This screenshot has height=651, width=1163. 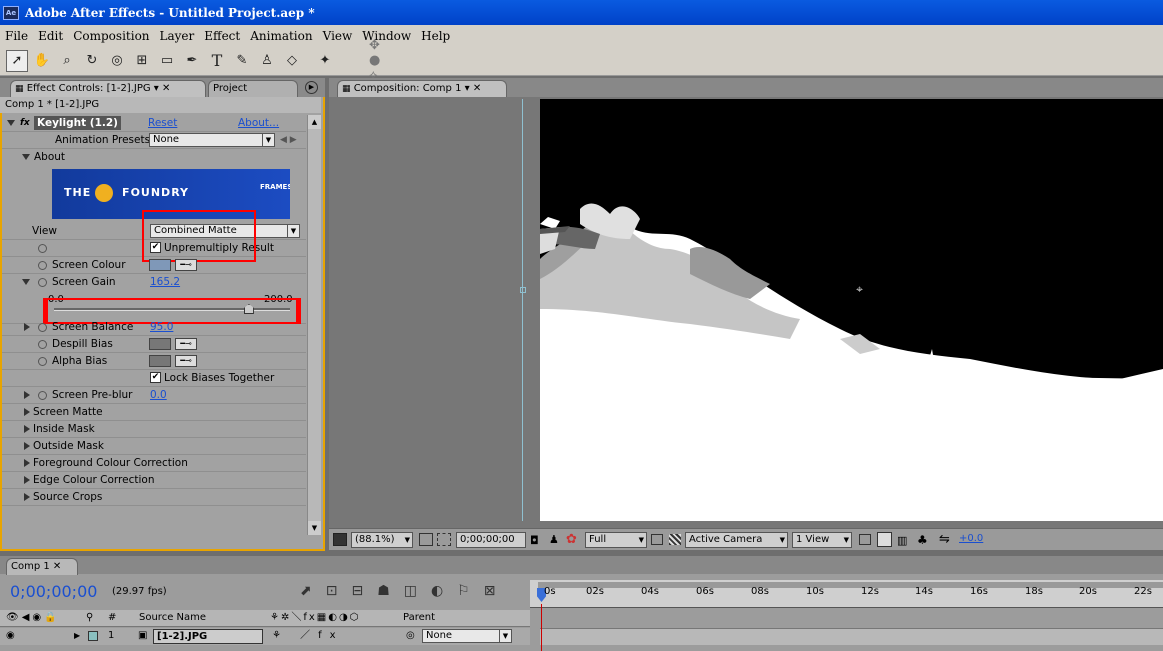 I want to click on menu-composition: Composition, so click(x=111, y=36).